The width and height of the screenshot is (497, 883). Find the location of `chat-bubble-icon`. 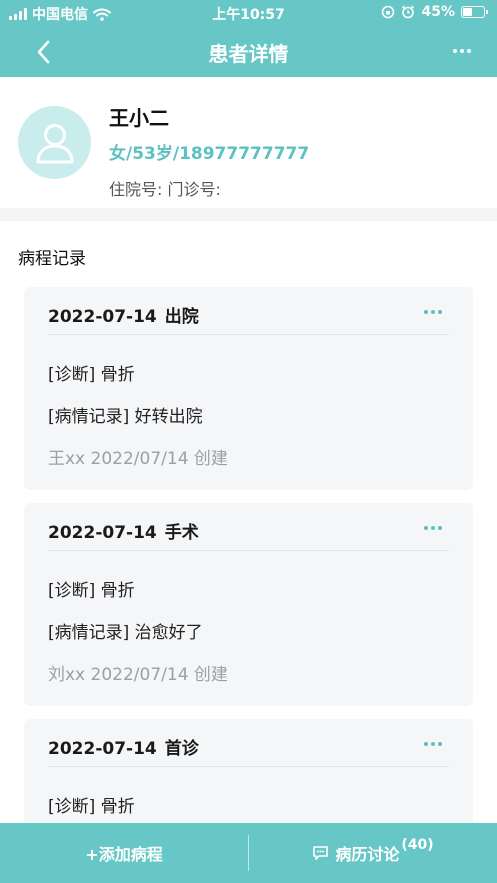

chat-bubble-icon is located at coordinates (321, 853).